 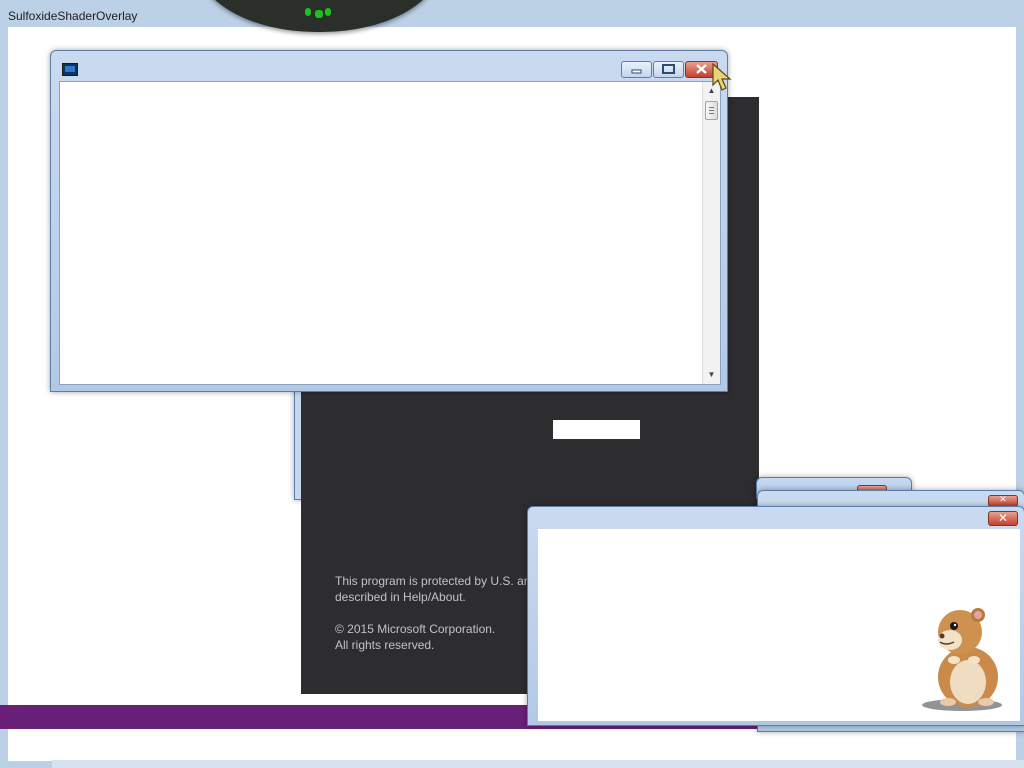 I want to click on maximize-button, so click(x=668, y=69).